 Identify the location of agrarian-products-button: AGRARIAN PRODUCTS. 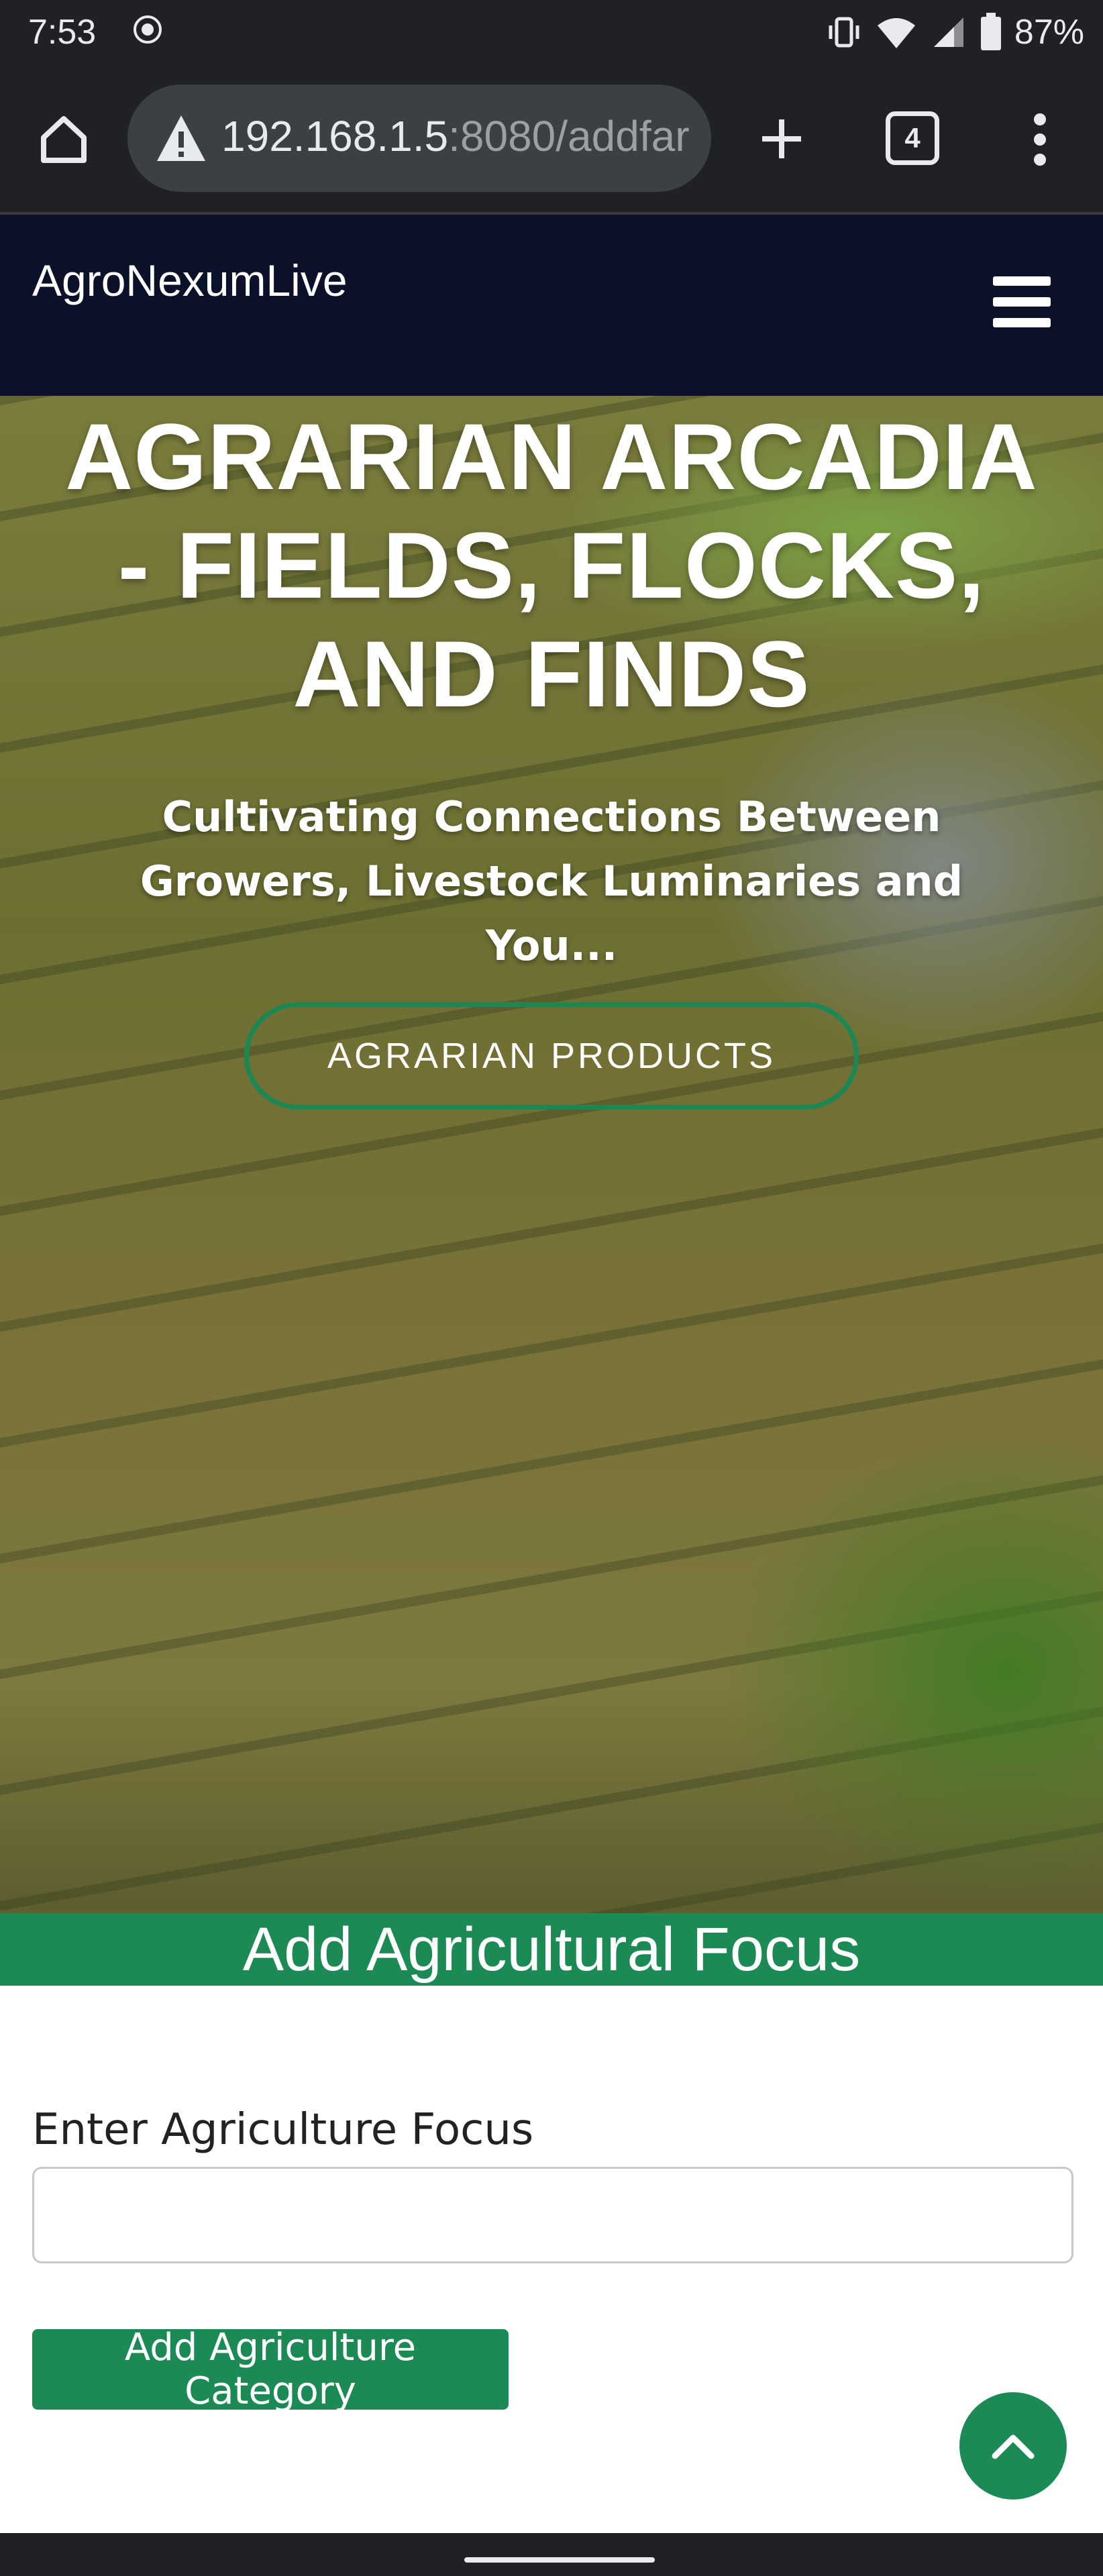
(551, 1056).